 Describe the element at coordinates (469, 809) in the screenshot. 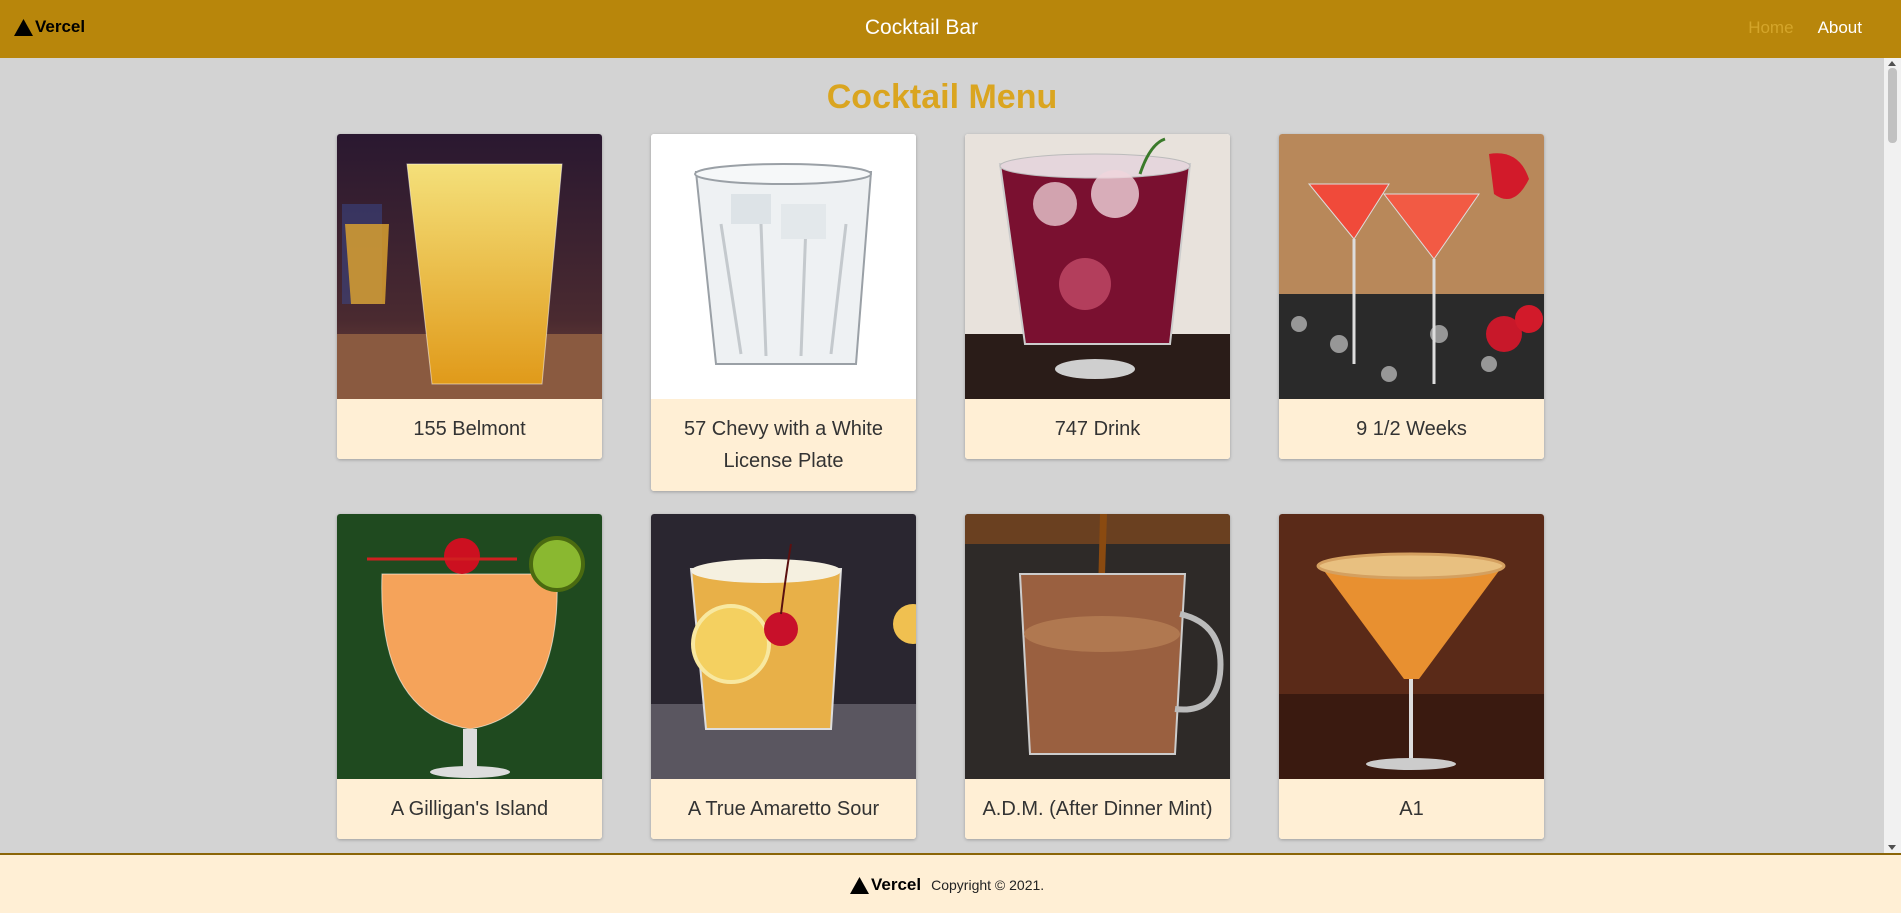

I see `cocktail-name: A Gilligan's Island` at that location.